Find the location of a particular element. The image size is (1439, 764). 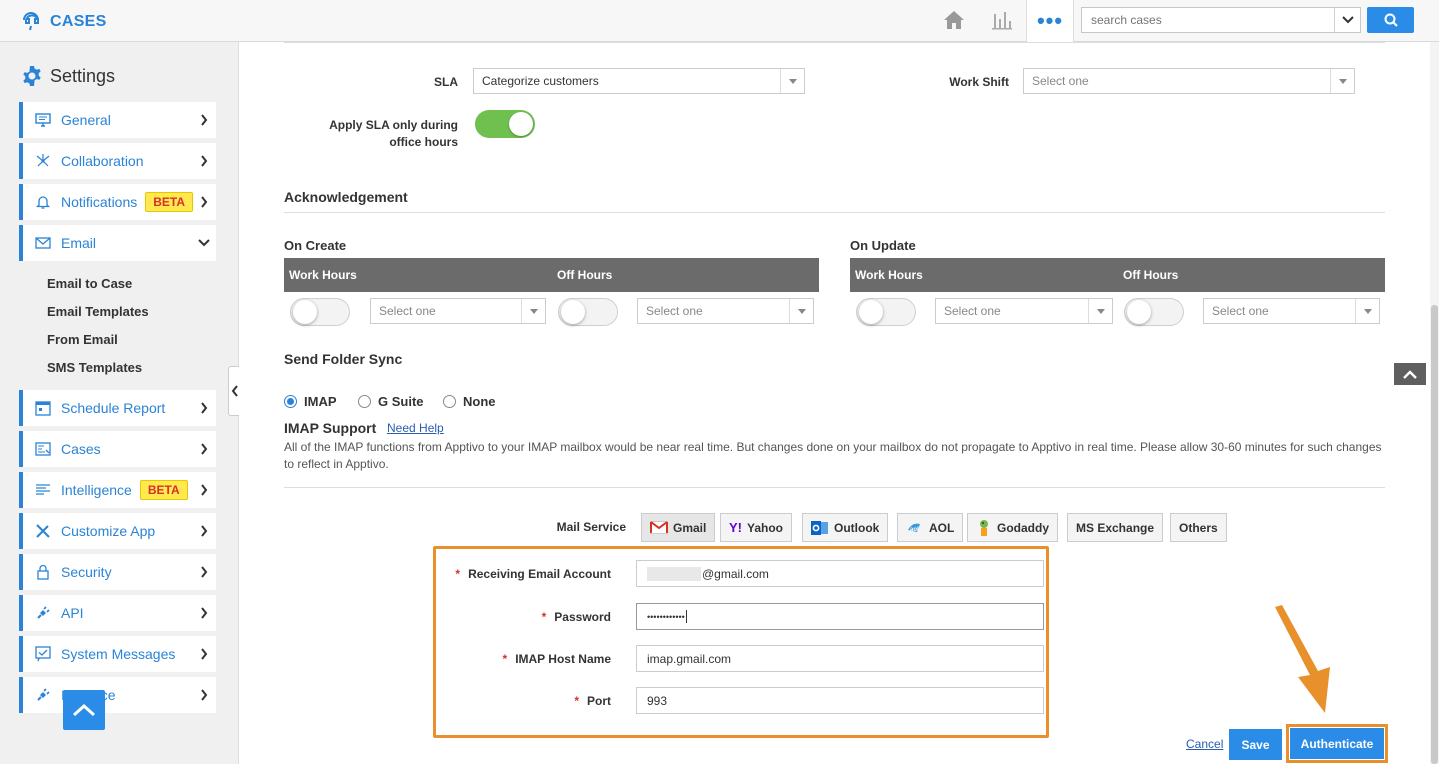

search-input is located at coordinates (1208, 20).